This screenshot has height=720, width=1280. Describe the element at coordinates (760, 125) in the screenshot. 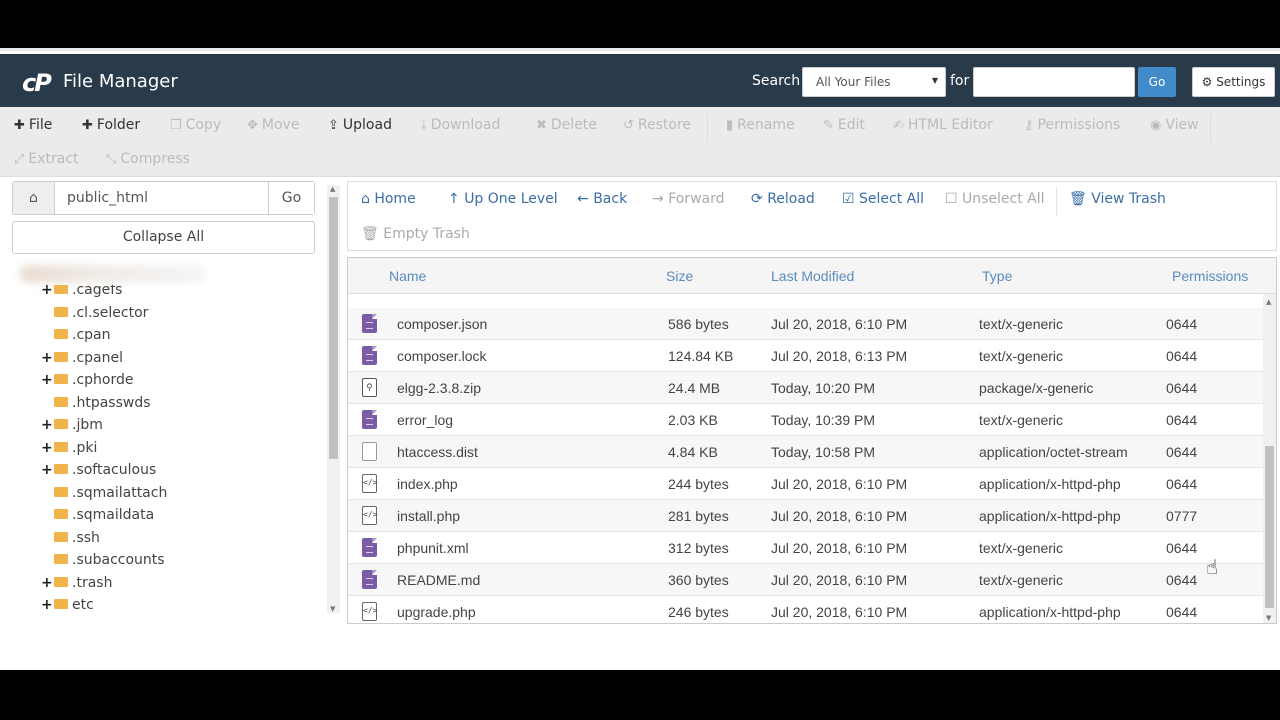

I see `rename-button: ▮ Rename` at that location.